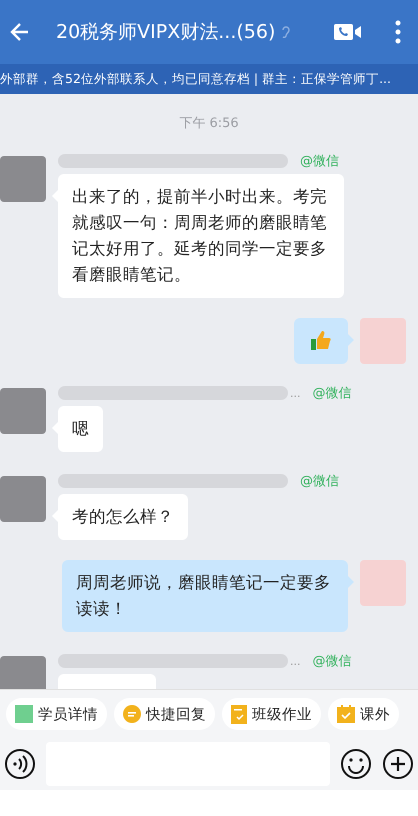 The image size is (418, 816). I want to click on timestamp: 下午 6:56, so click(209, 123).